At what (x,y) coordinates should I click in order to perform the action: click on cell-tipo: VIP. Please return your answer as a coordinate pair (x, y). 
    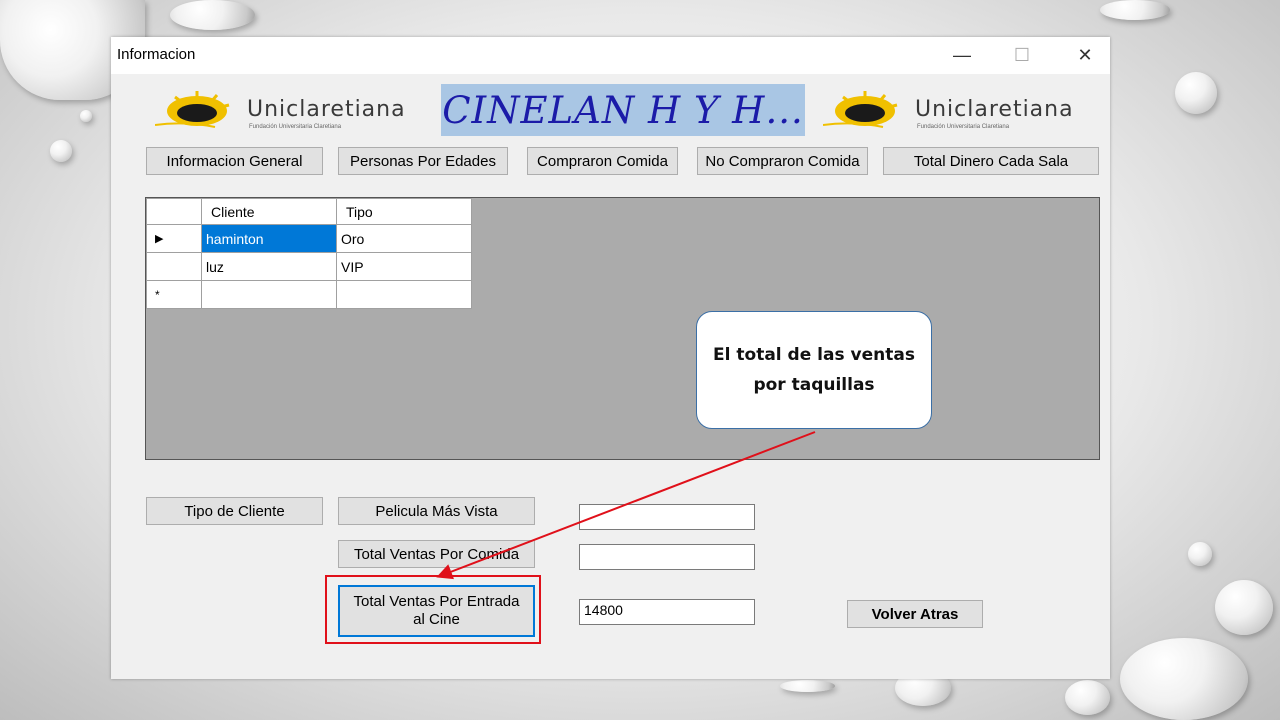
    Looking at the image, I should click on (404, 266).